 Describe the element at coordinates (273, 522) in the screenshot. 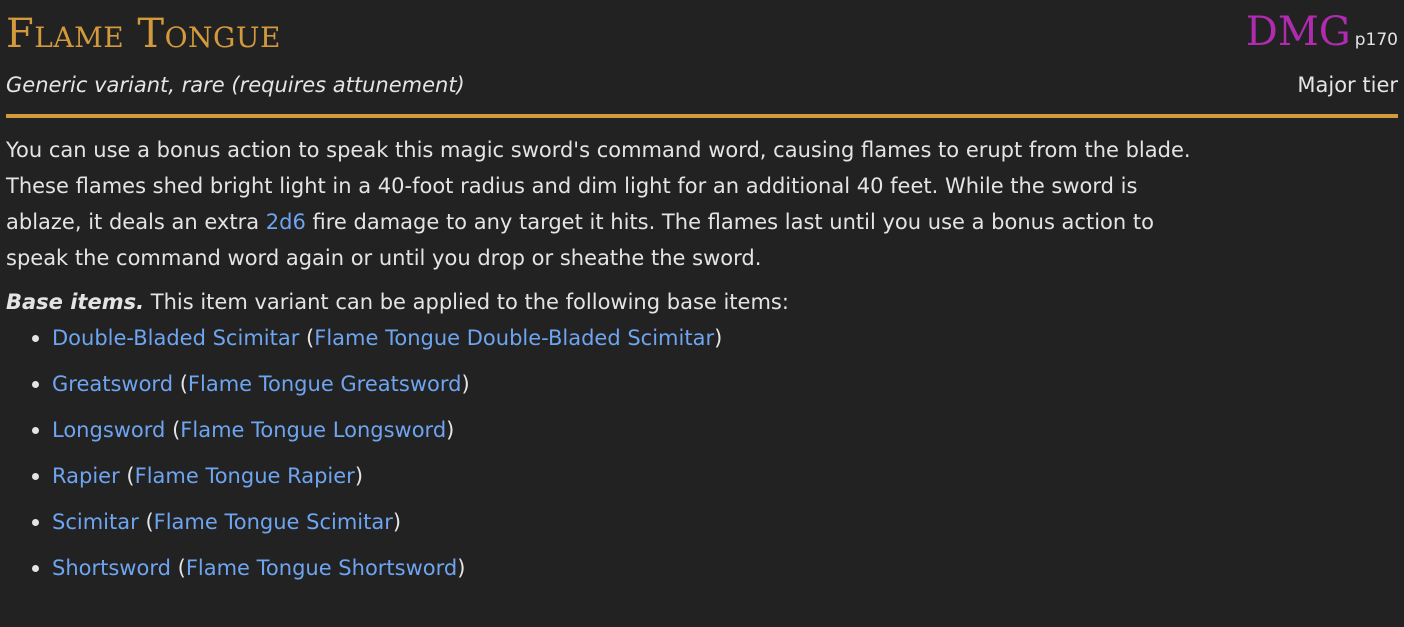

I see `variant-item-link: Flame Tongue Scimitar` at that location.